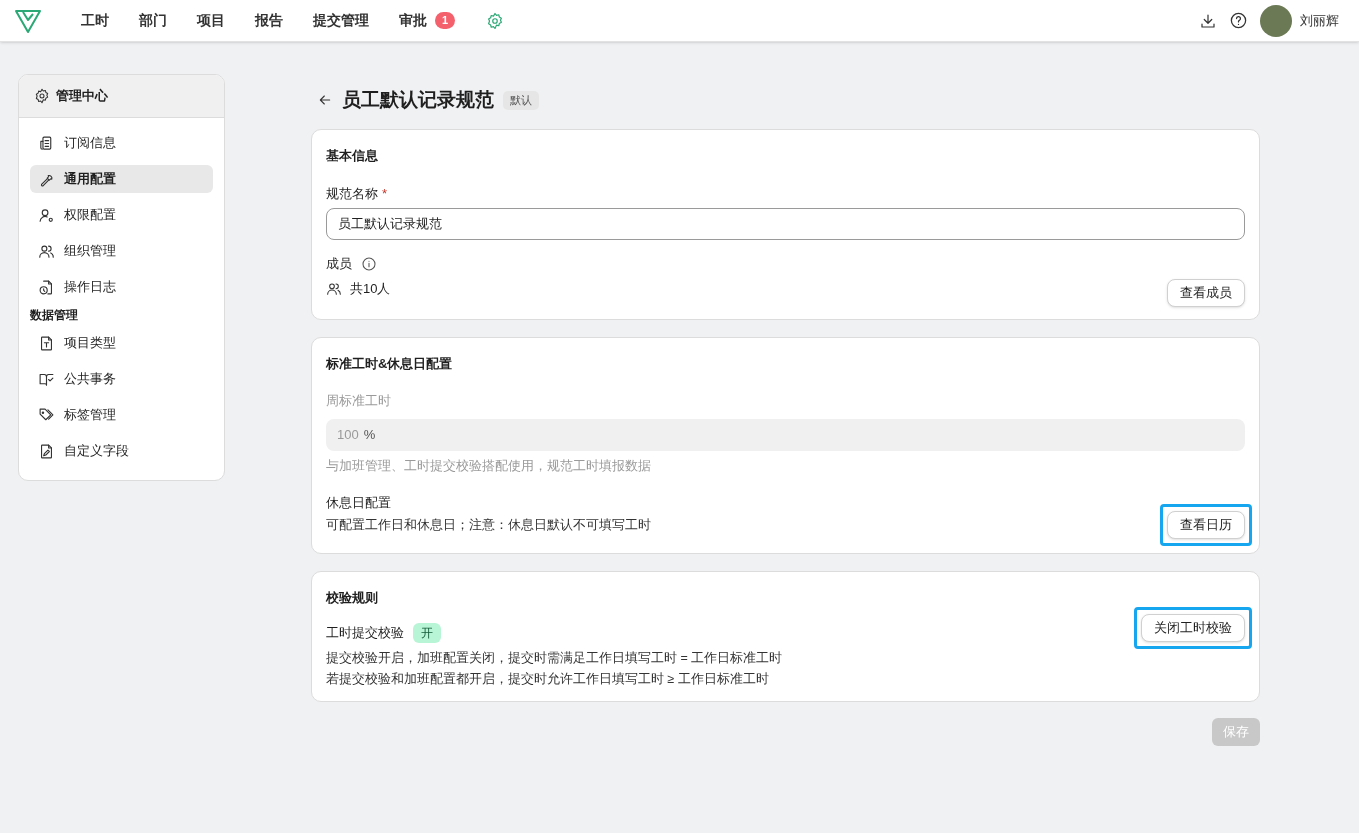  I want to click on nav-link: 工时, so click(95, 20).